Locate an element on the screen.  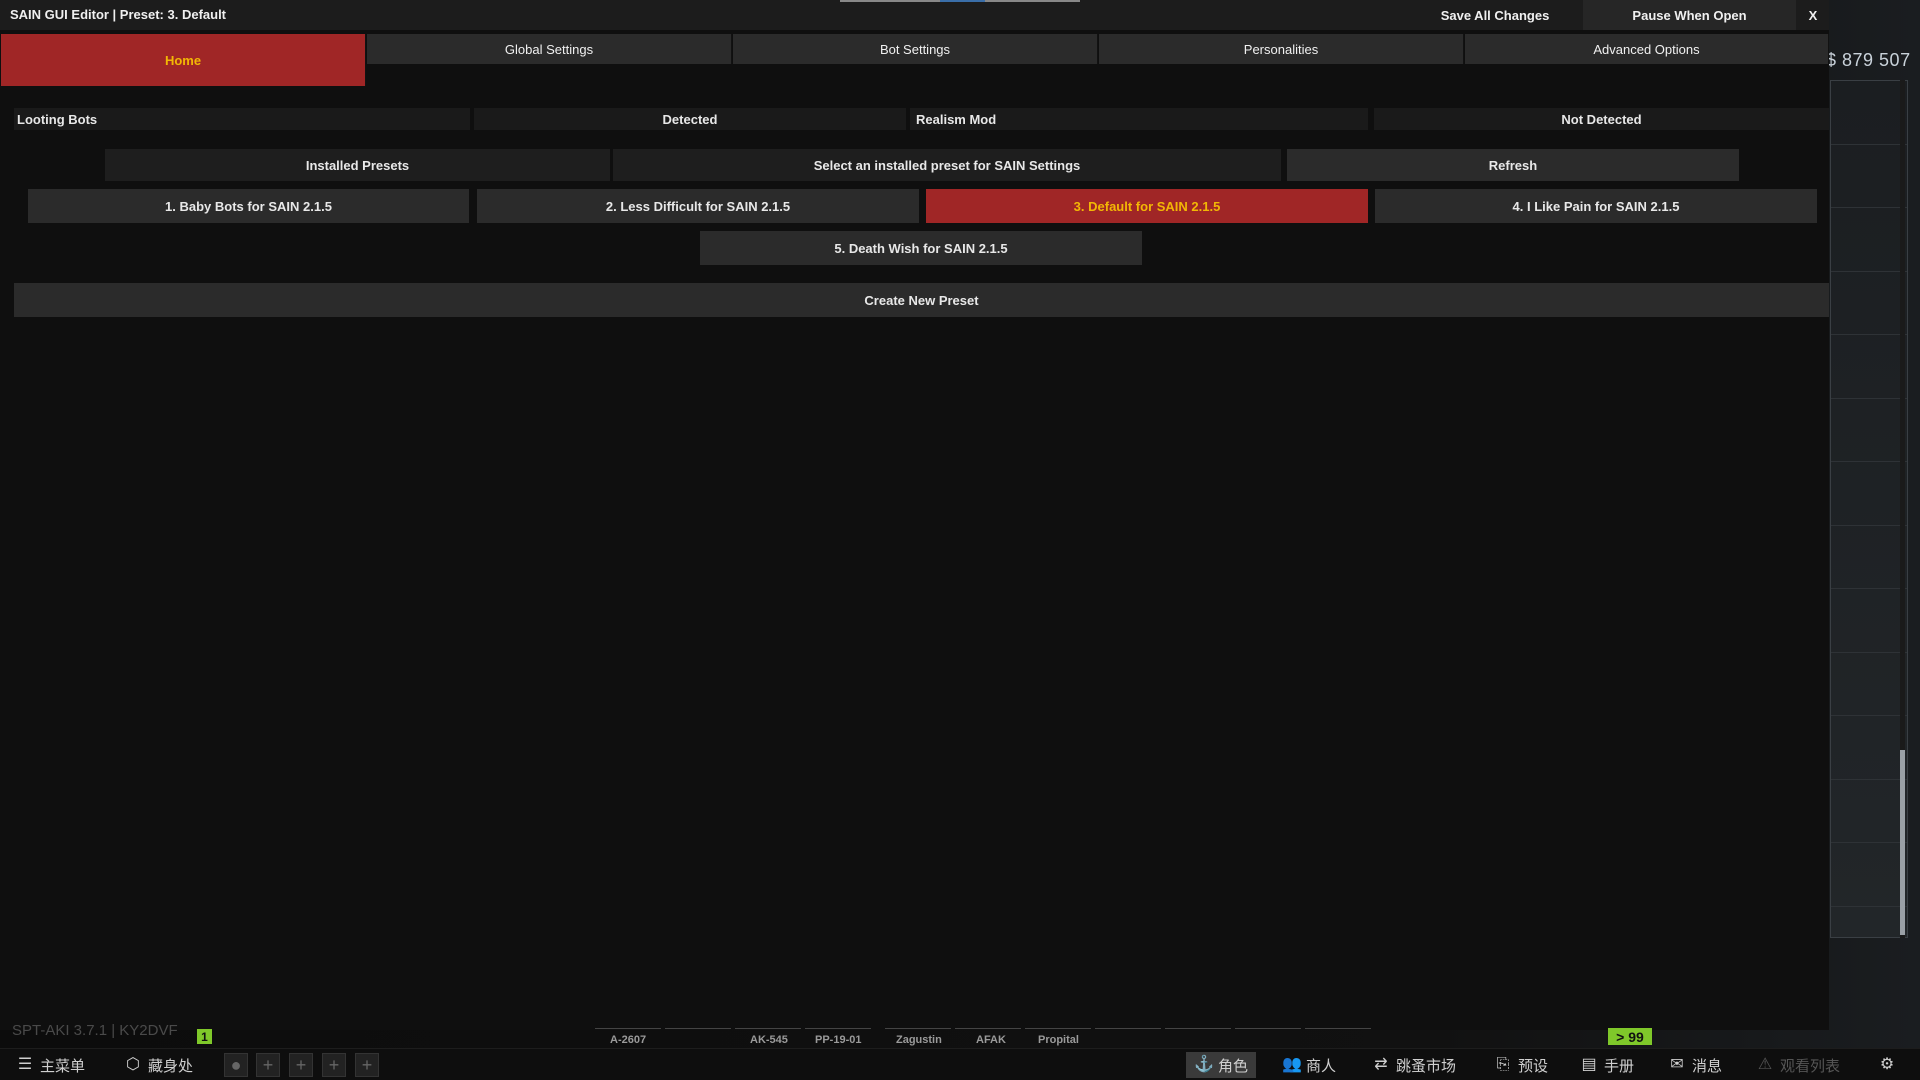
messages-button: ✉ 消息 is located at coordinates (1695, 1065).